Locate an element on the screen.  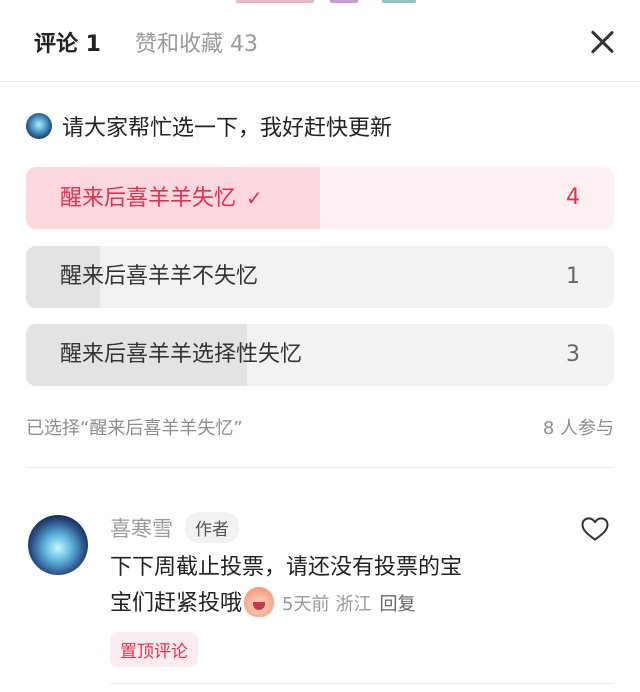
poll-option: 醒来后喜羊羊不失忆 1 is located at coordinates (320, 277).